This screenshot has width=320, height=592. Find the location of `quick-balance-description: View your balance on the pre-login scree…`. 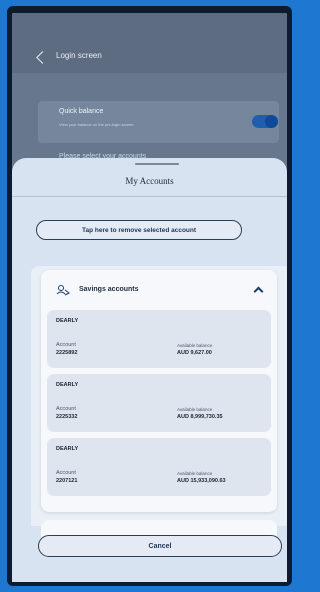

quick-balance-description: View your balance on the pre-login scree… is located at coordinates (96, 124).